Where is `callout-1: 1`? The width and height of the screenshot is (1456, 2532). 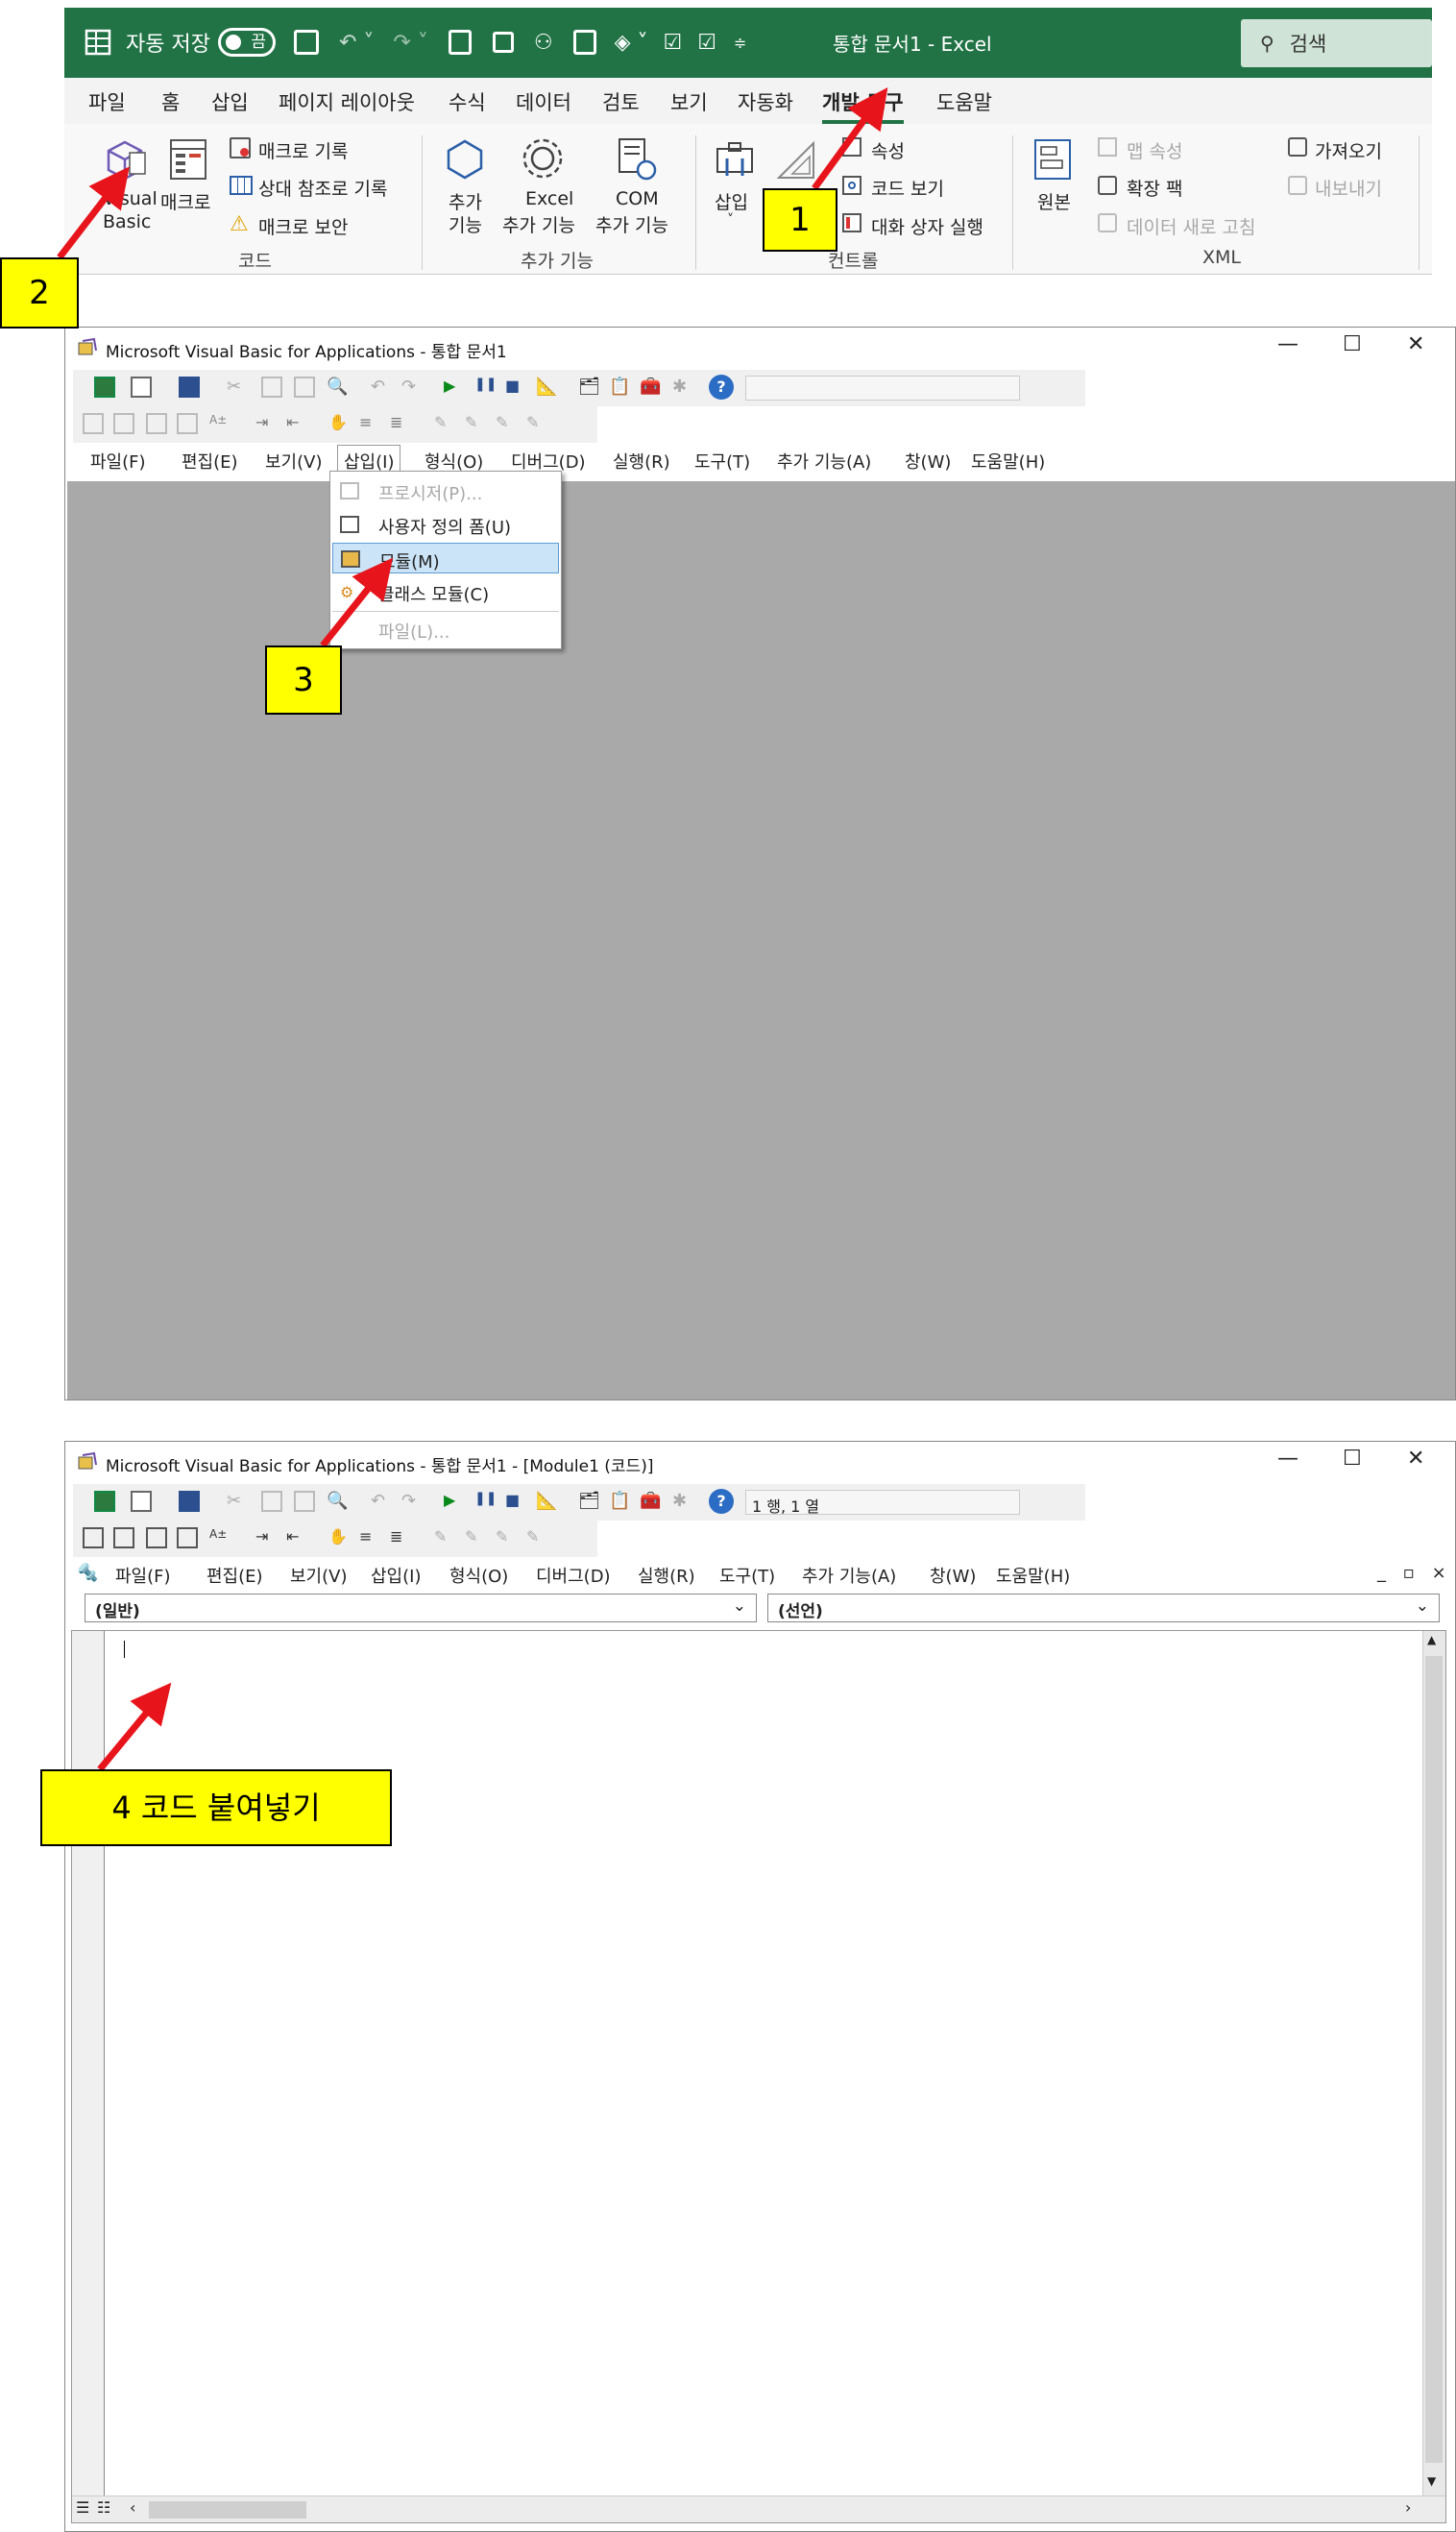 callout-1: 1 is located at coordinates (800, 220).